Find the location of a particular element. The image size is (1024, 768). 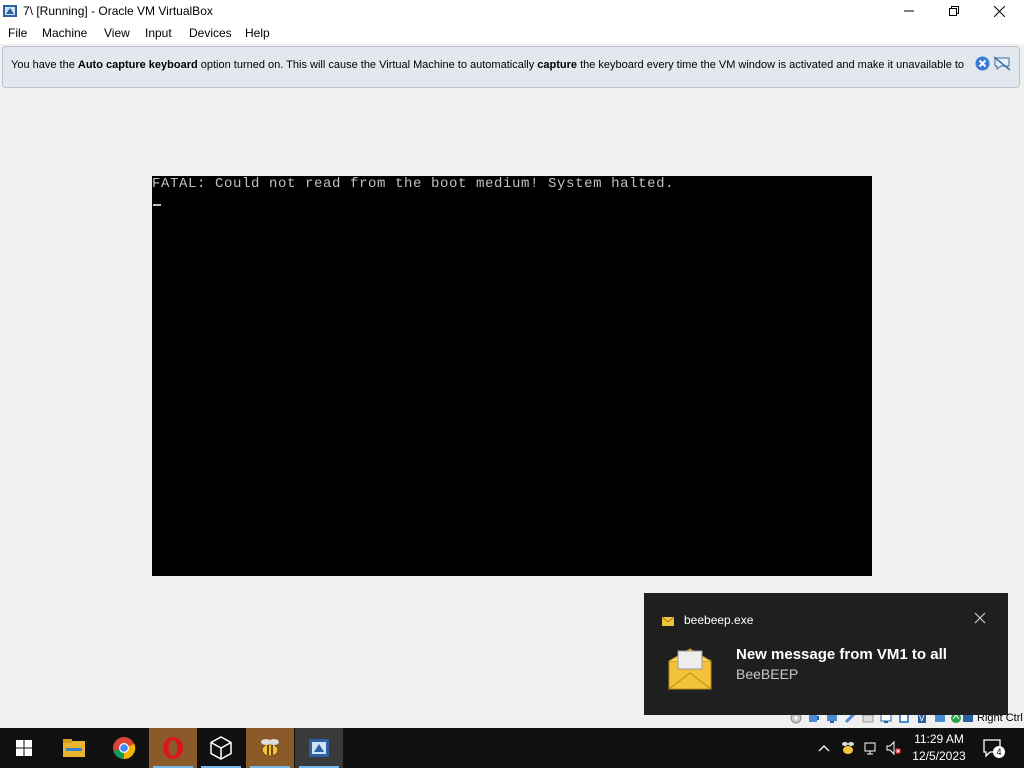

start-button is located at coordinates (24, 748).